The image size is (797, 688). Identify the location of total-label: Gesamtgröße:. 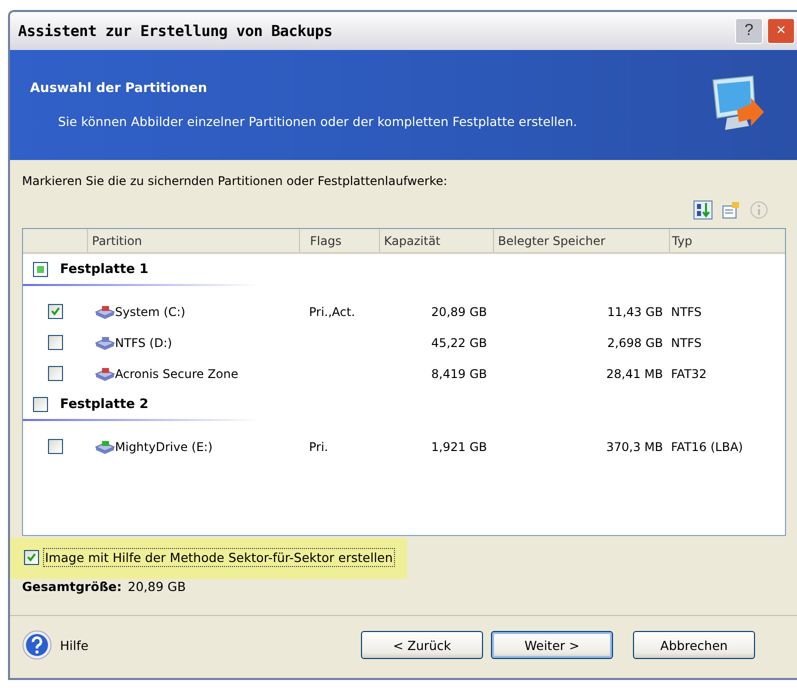
(72, 586).